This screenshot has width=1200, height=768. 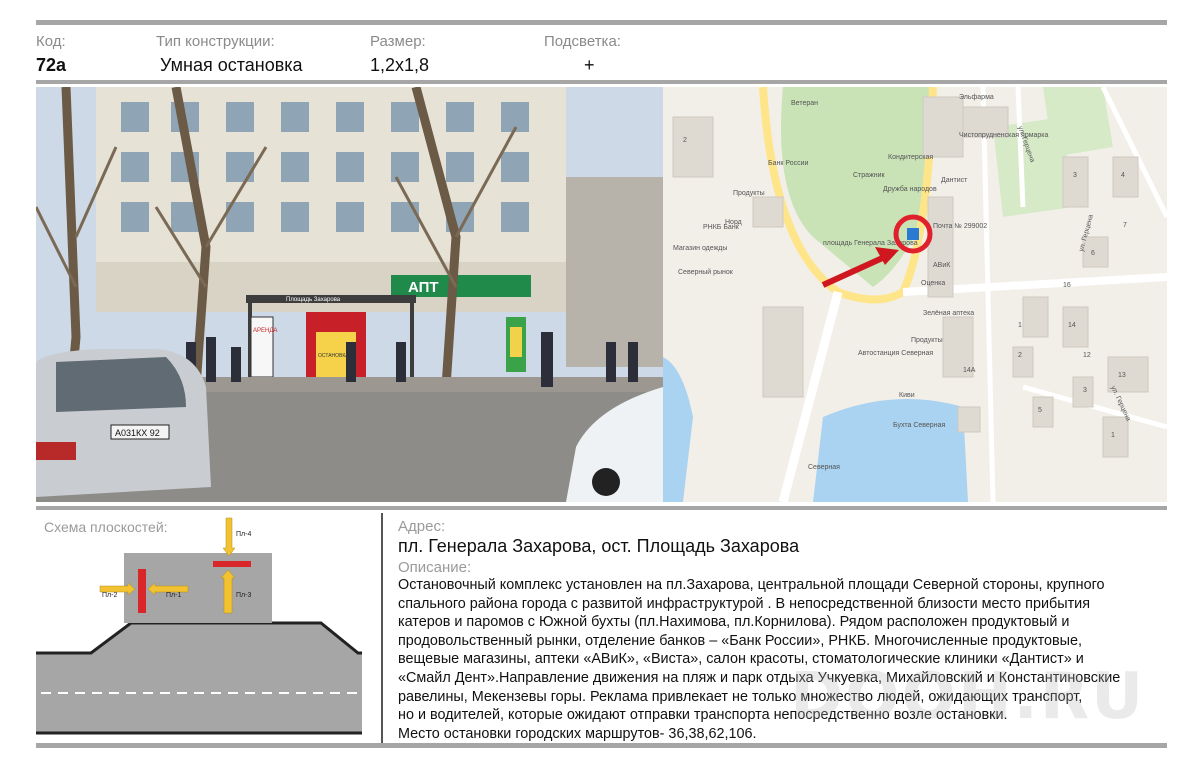 What do you see at coordinates (51, 41) in the screenshot?
I see `code-label: Код:` at bounding box center [51, 41].